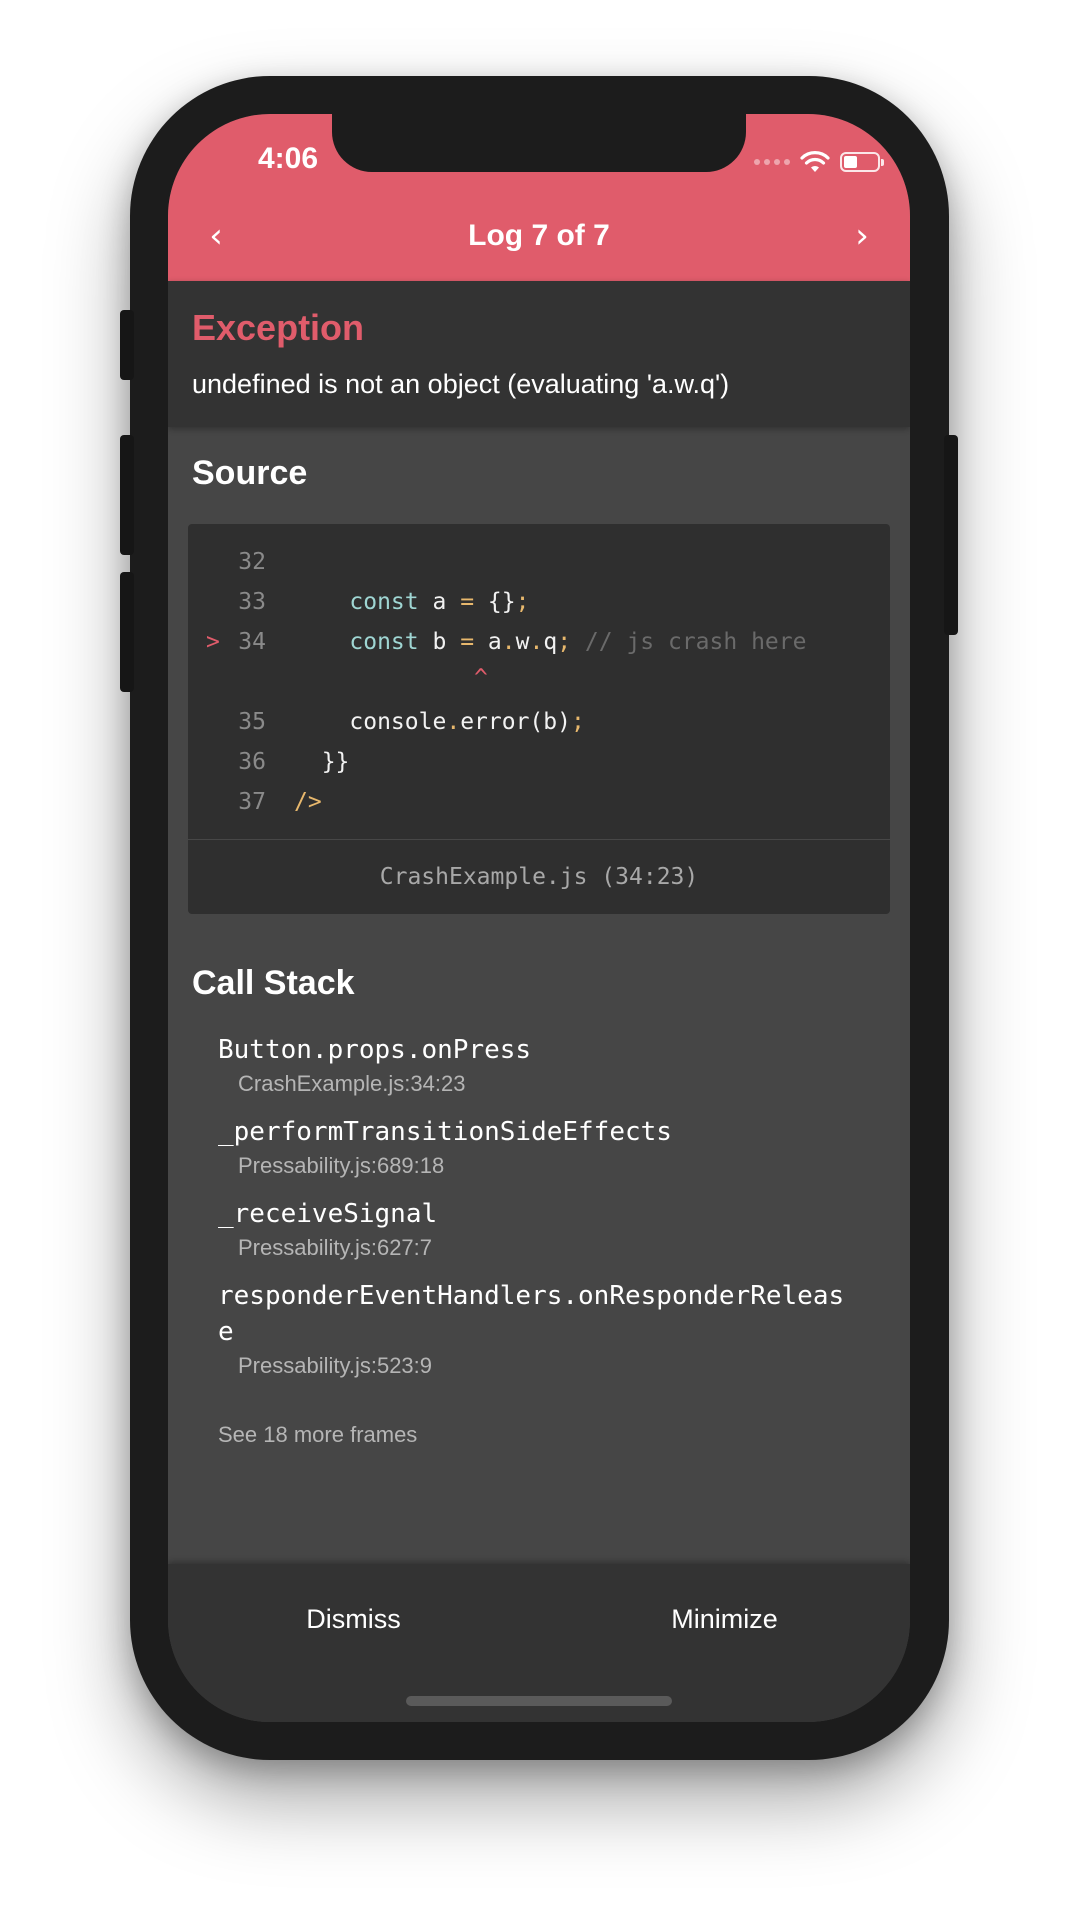  What do you see at coordinates (578, 642) in the screenshot?
I see `line-code: const b = a.w.q; // js crash here` at bounding box center [578, 642].